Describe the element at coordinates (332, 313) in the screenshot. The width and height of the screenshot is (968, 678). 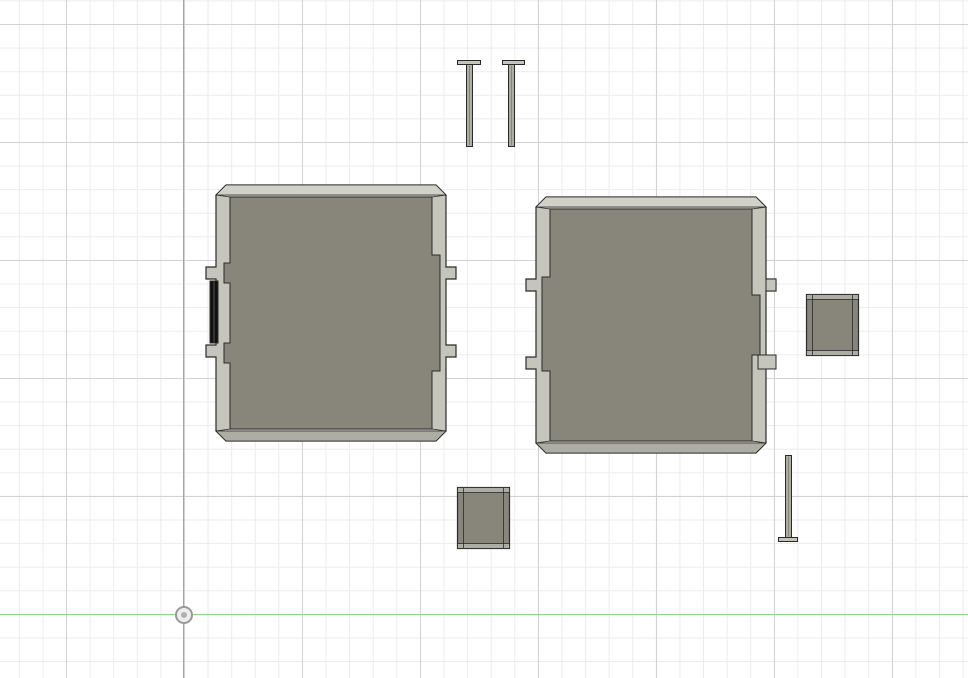
I see `left-panel` at that location.